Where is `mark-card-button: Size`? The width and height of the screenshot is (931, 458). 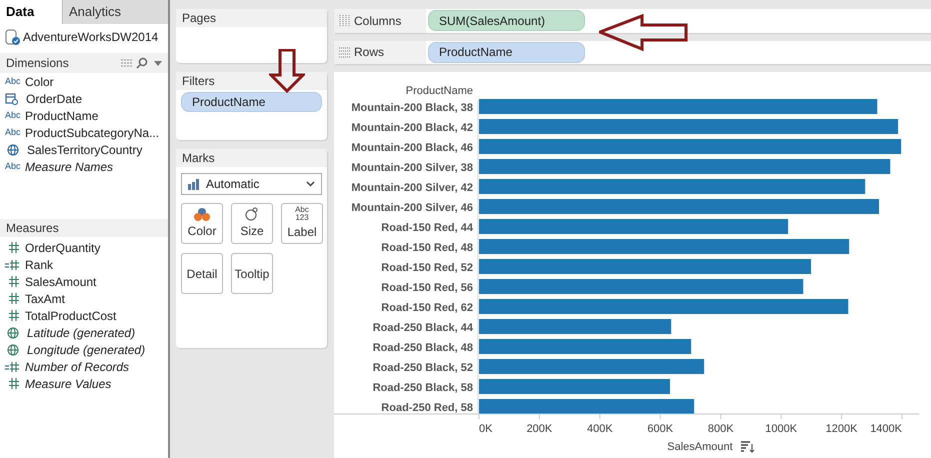
mark-card-button: Size is located at coordinates (252, 223).